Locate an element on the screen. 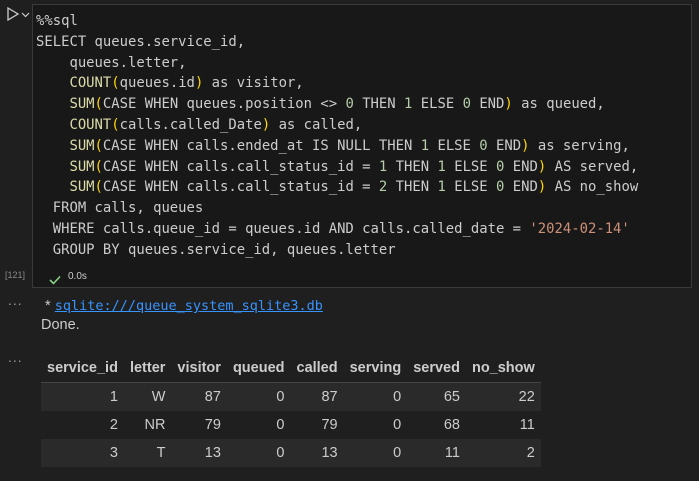  execution-count: [121] is located at coordinates (15, 275).